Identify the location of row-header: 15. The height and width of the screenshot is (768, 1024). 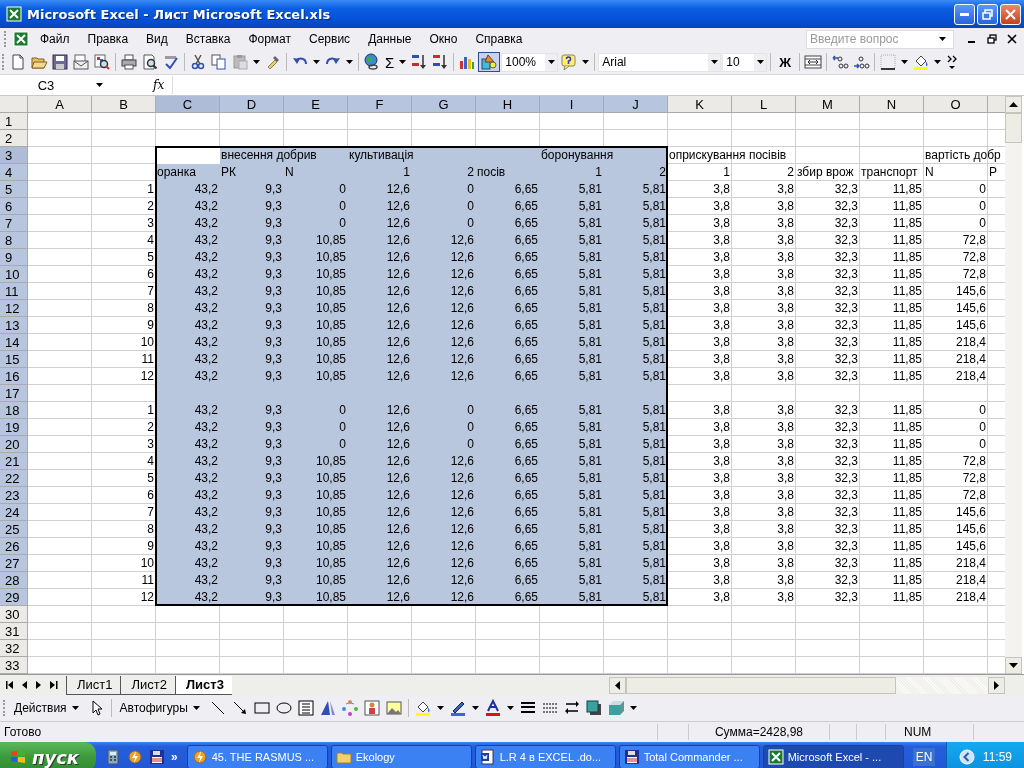
(14, 359).